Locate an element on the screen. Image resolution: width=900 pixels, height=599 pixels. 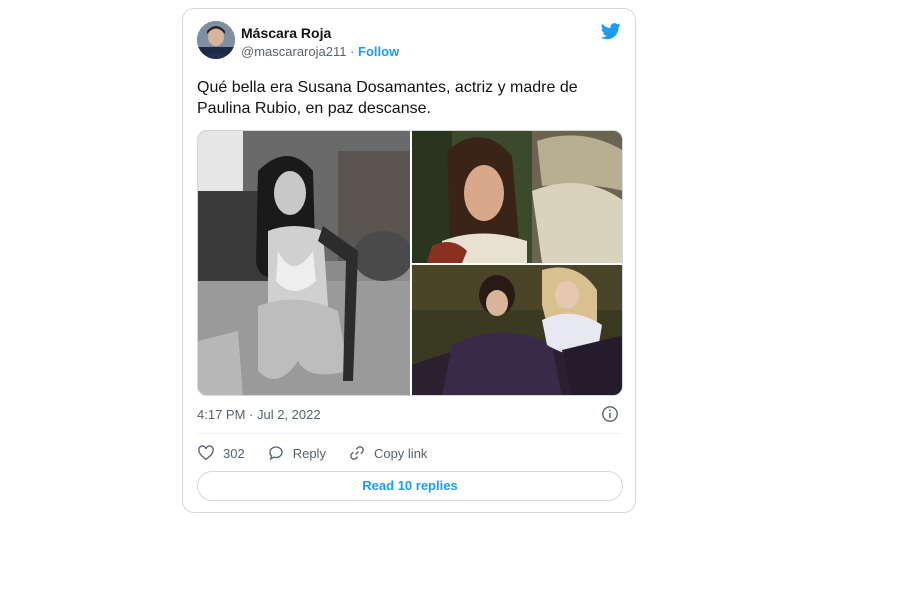
action-bar: 302 Reply Copy link is located at coordinates (323, 453).